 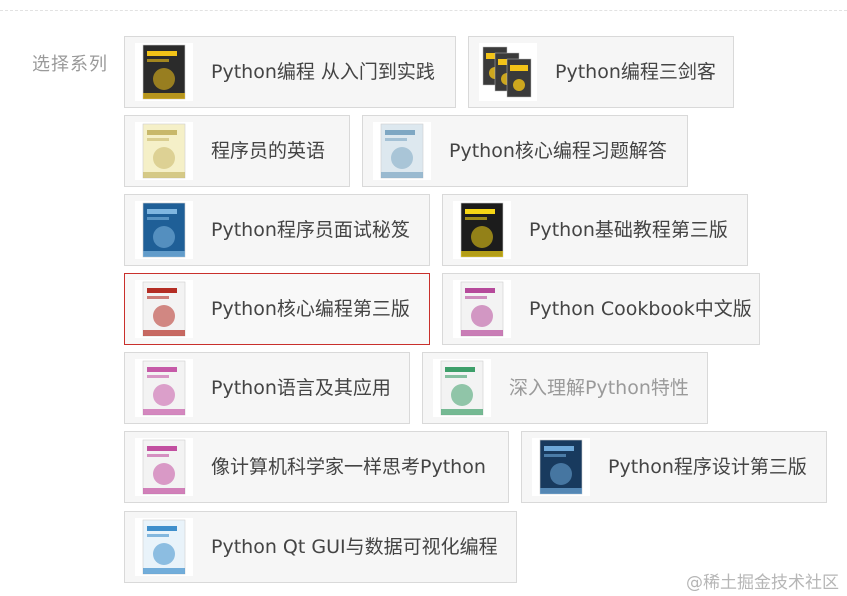 I want to click on option-core-python-3rd: Python核心编程第三版, so click(x=277, y=309).